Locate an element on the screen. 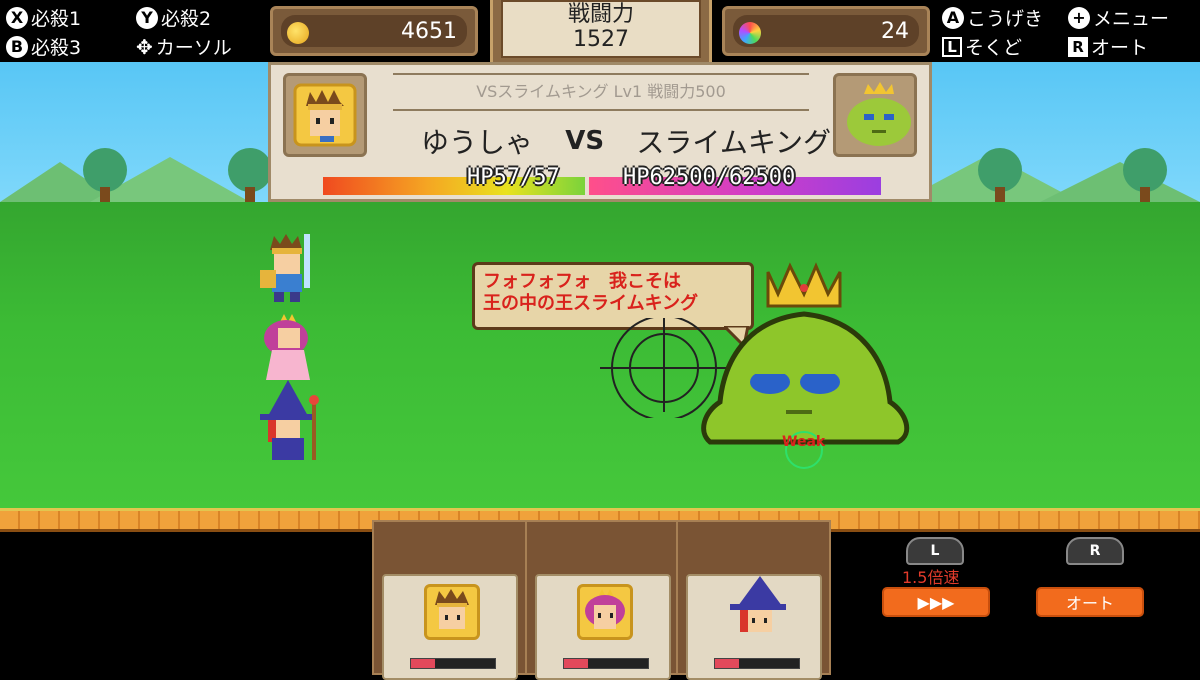  party-slot-hero is located at coordinates (449, 600).